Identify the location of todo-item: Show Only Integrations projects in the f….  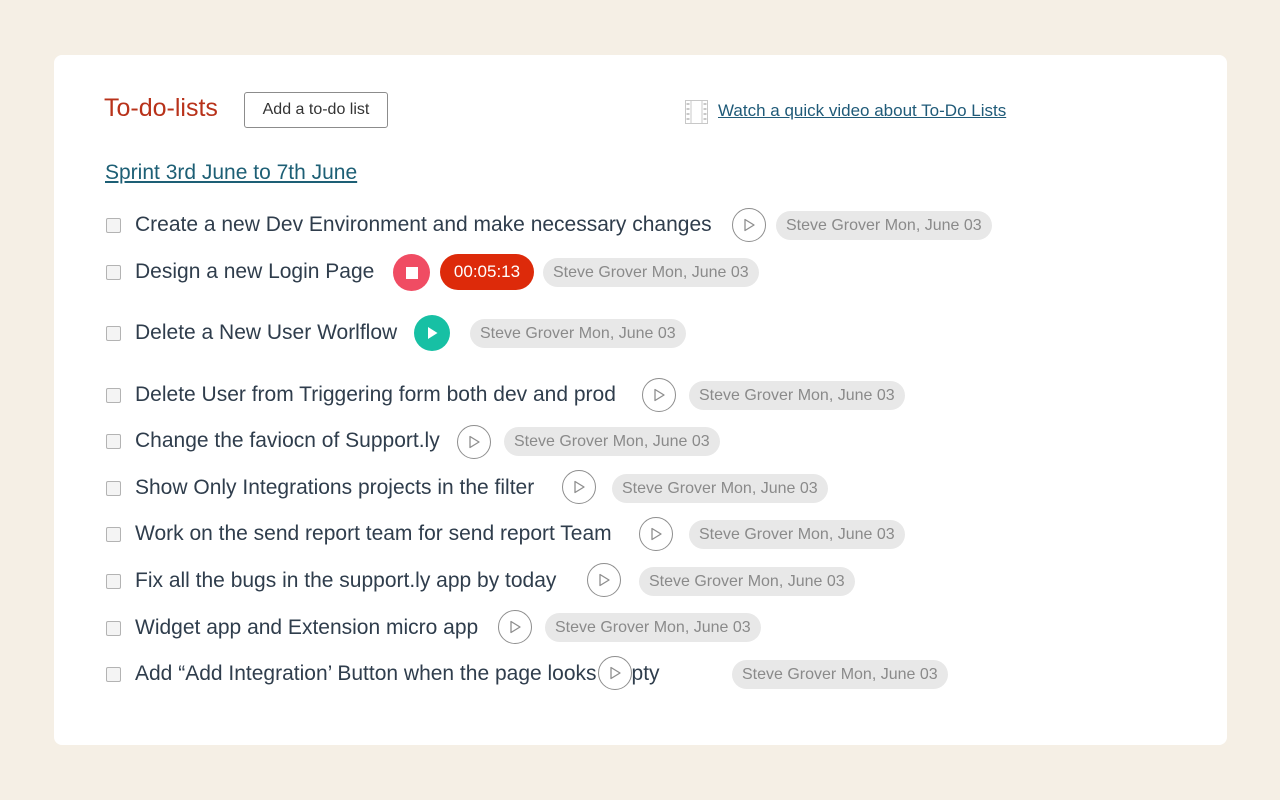
(640, 488).